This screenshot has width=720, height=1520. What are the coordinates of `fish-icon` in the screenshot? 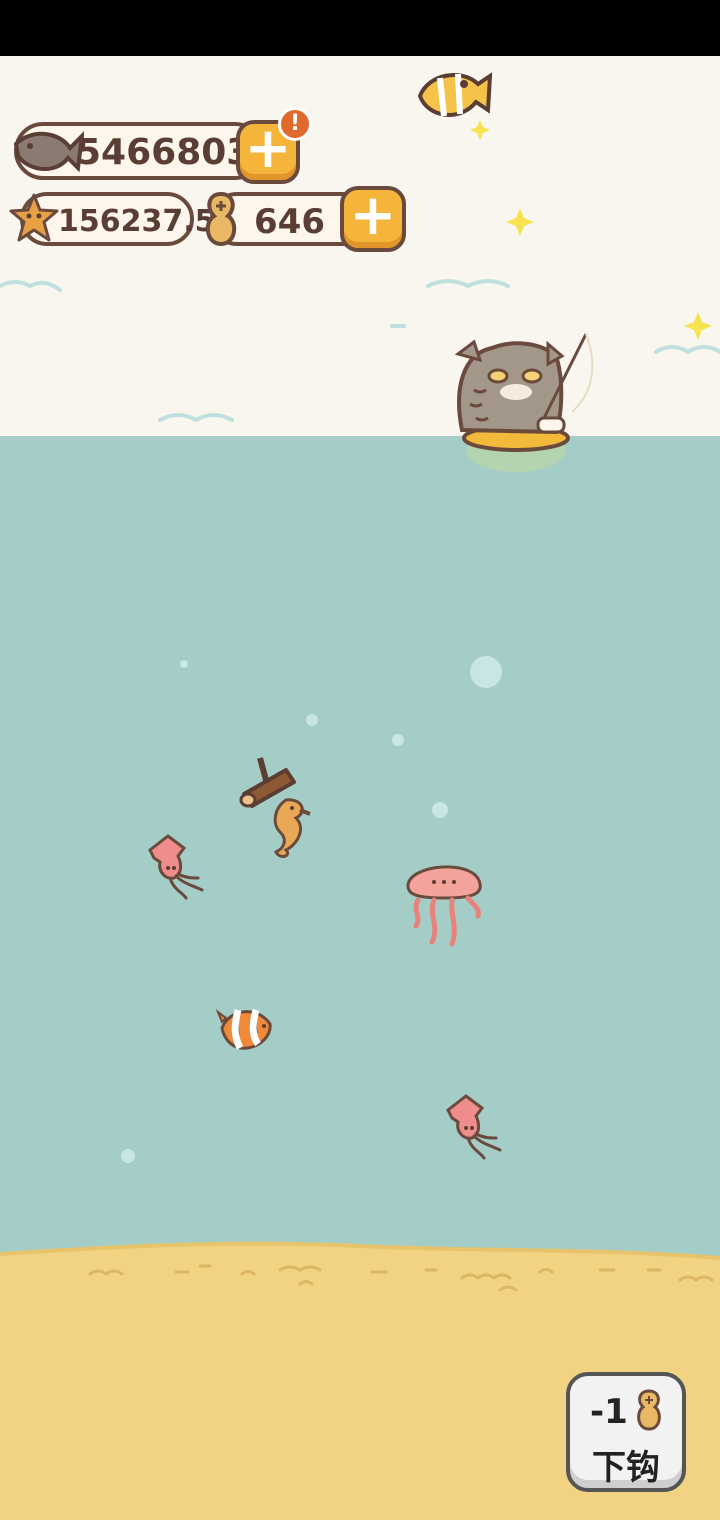 It's located at (48, 152).